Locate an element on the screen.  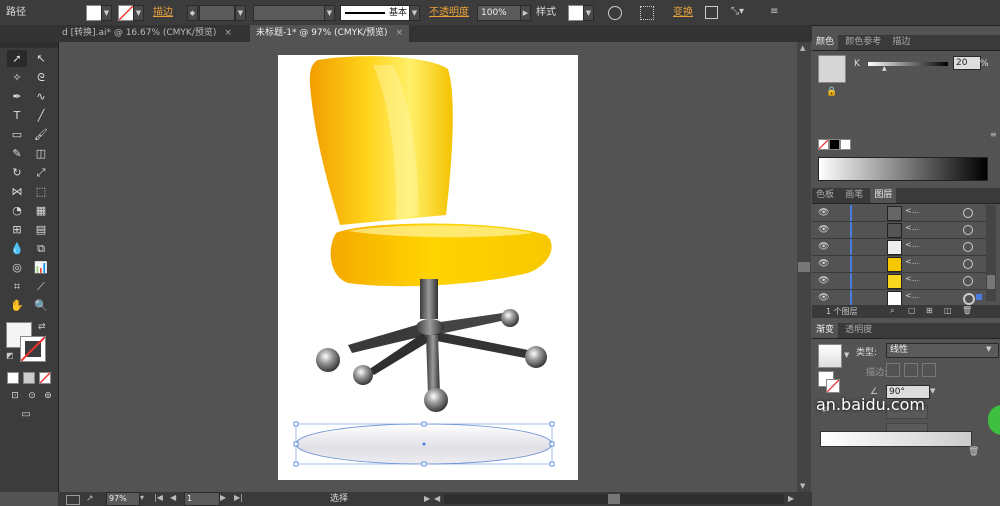
vertical-scrollbar: ▲ ▼ is located at coordinates (804, 267).